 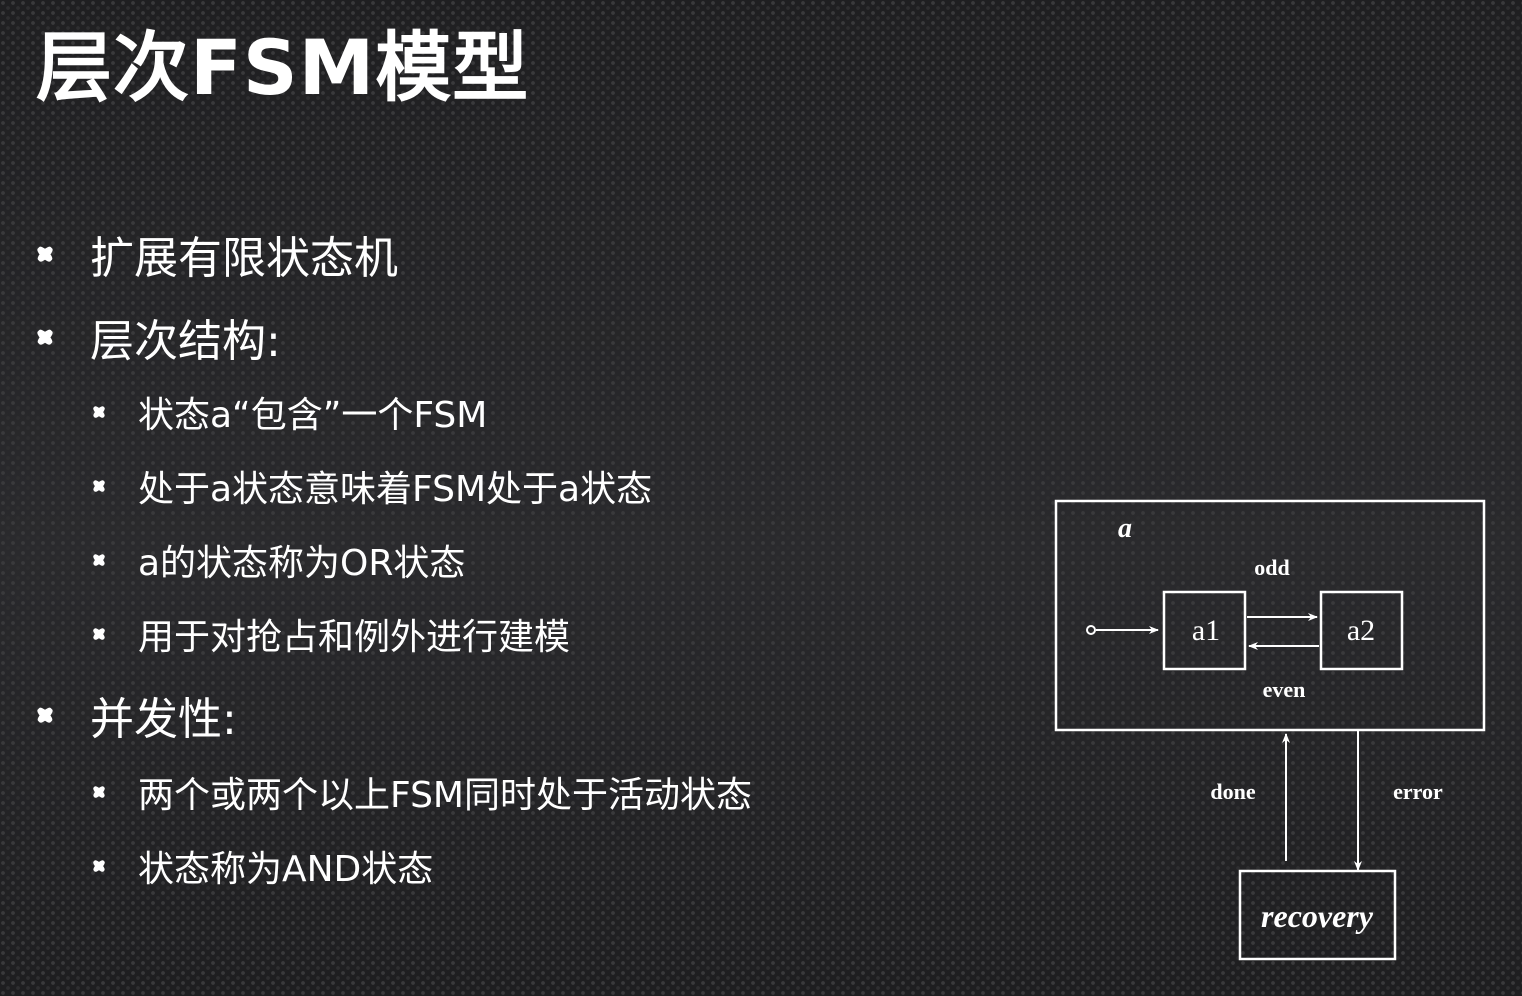 I want to click on bullet-text: 状态a“包含”一个FSM, so click(x=313, y=415).